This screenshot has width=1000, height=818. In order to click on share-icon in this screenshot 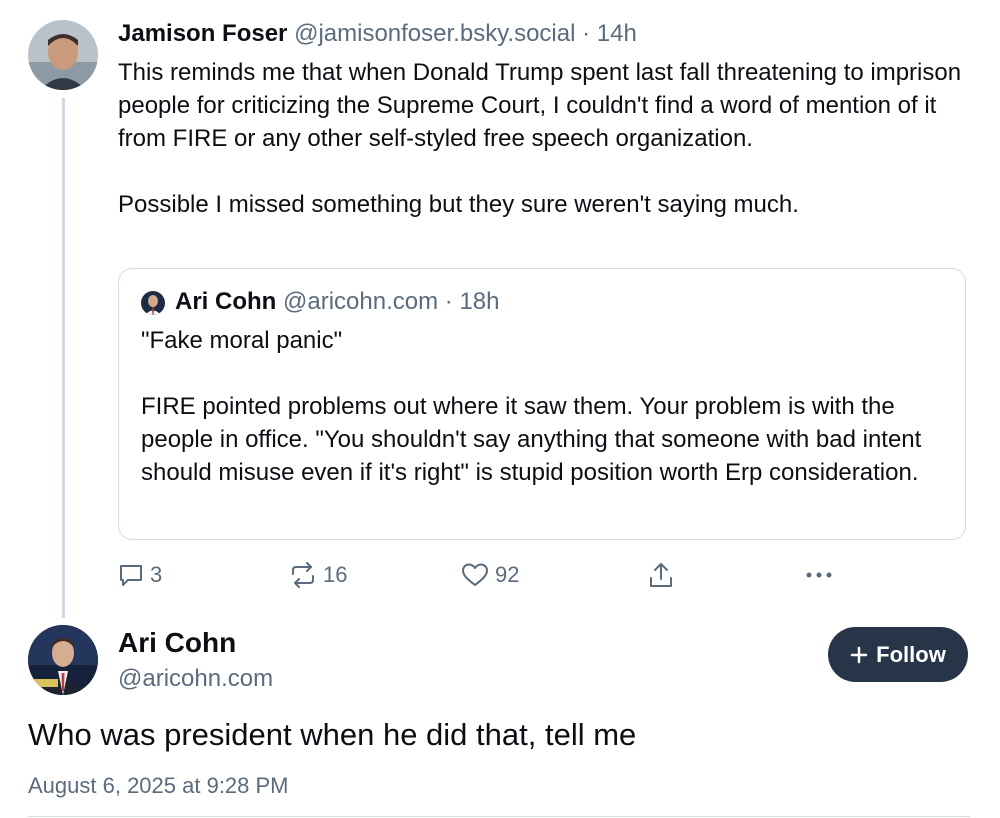, I will do `click(661, 575)`.